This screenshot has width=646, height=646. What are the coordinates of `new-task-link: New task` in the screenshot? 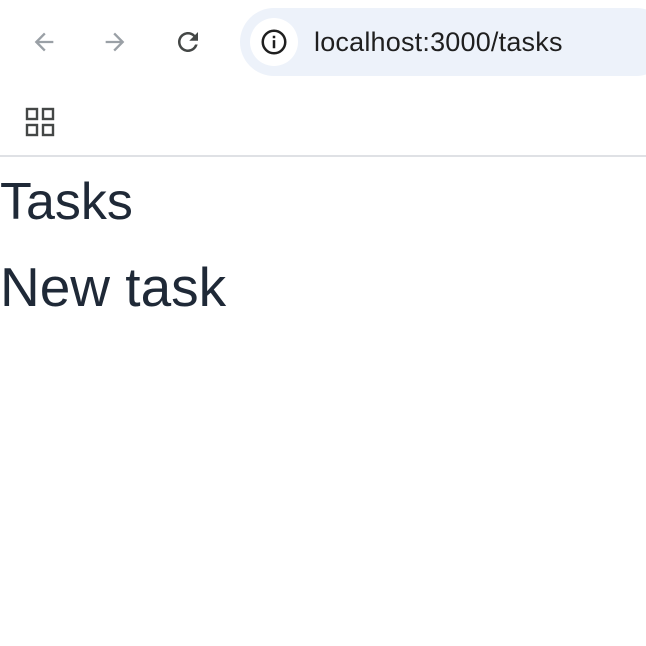 It's located at (113, 287).